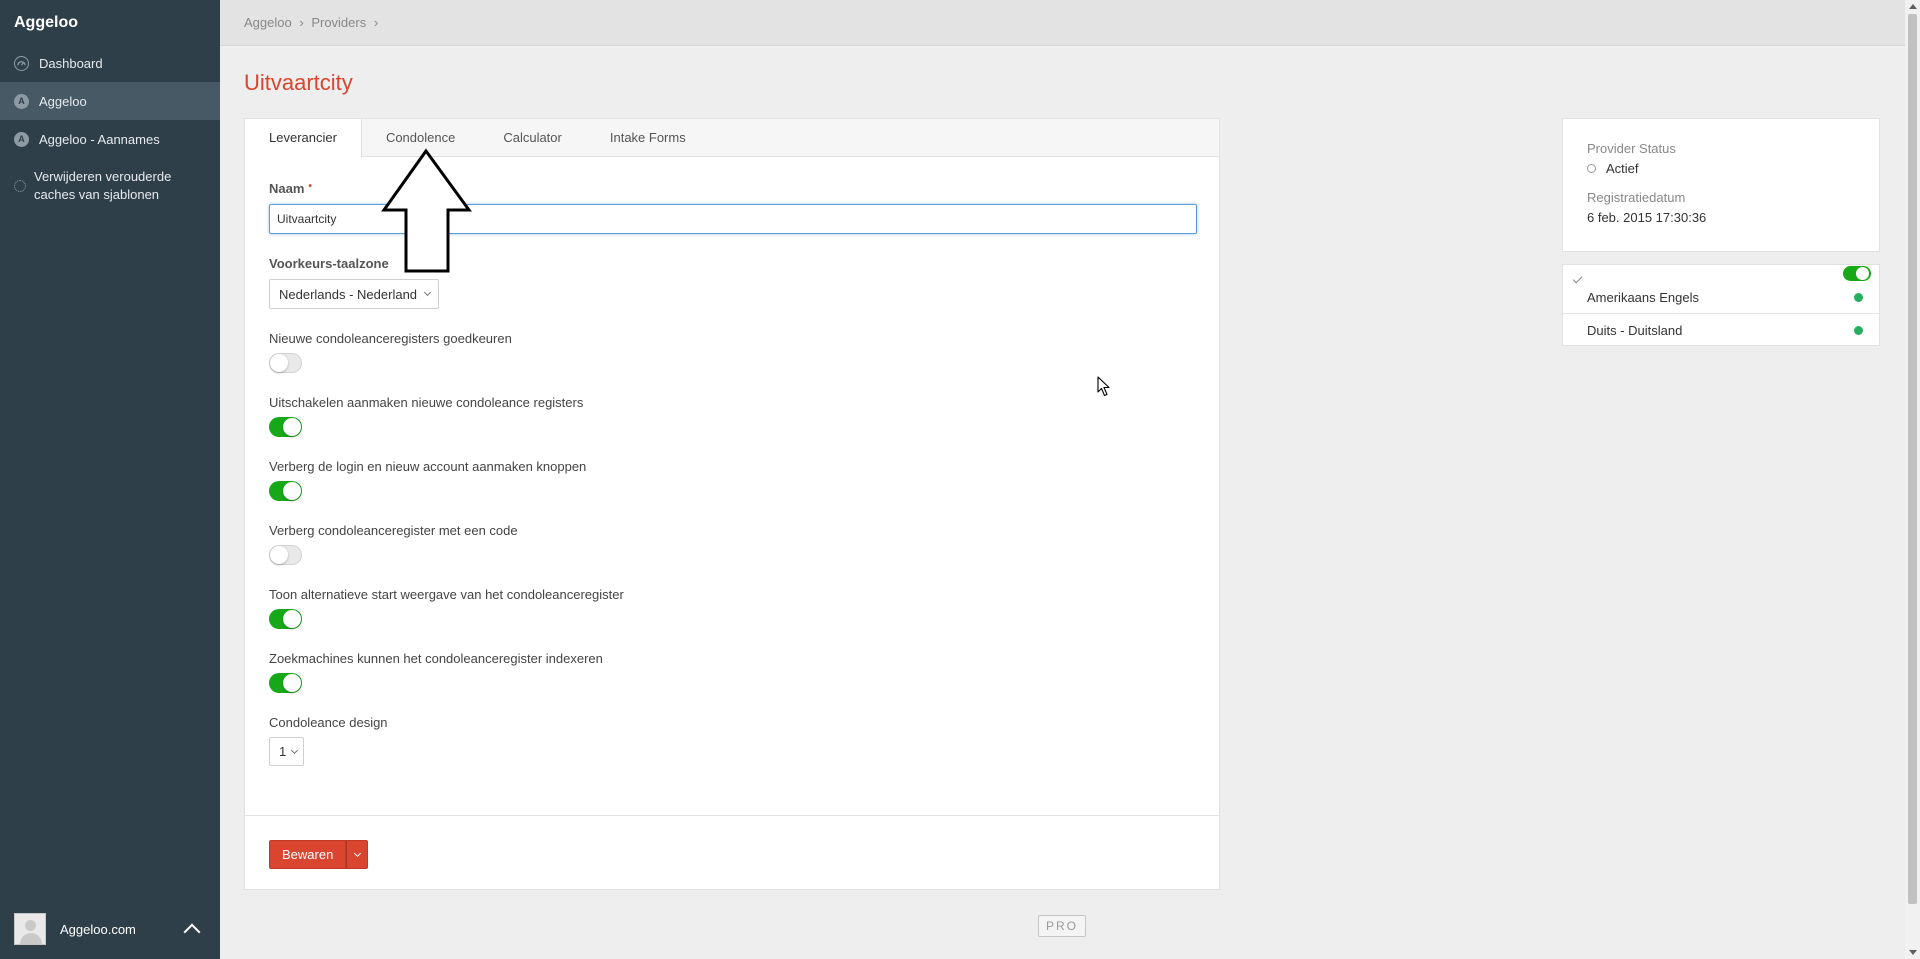 The image size is (1920, 959). I want to click on language-toggle, so click(1857, 273).